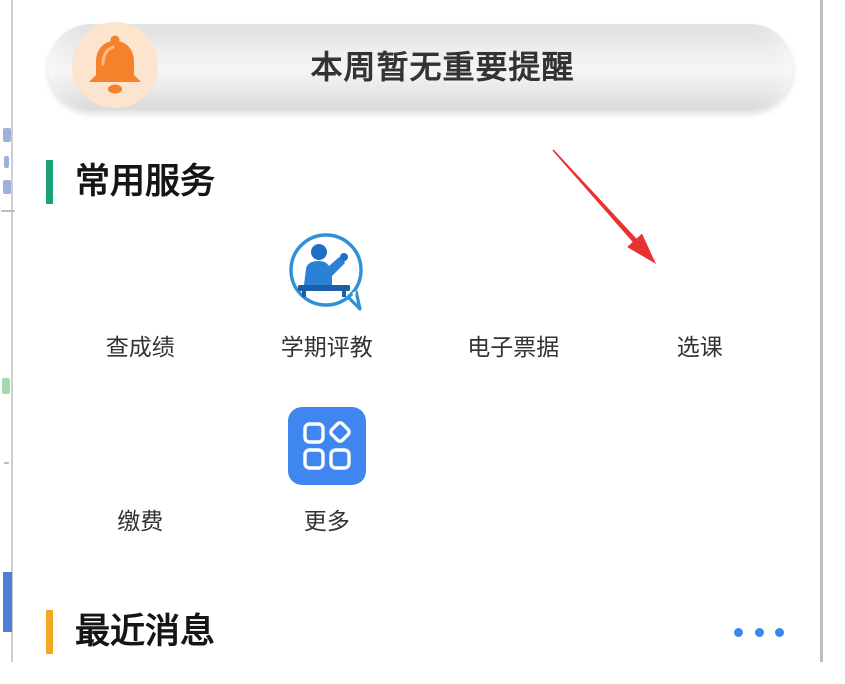  I want to click on weekly-reminder-banner: 本周暂无重要提醒, so click(420, 66).